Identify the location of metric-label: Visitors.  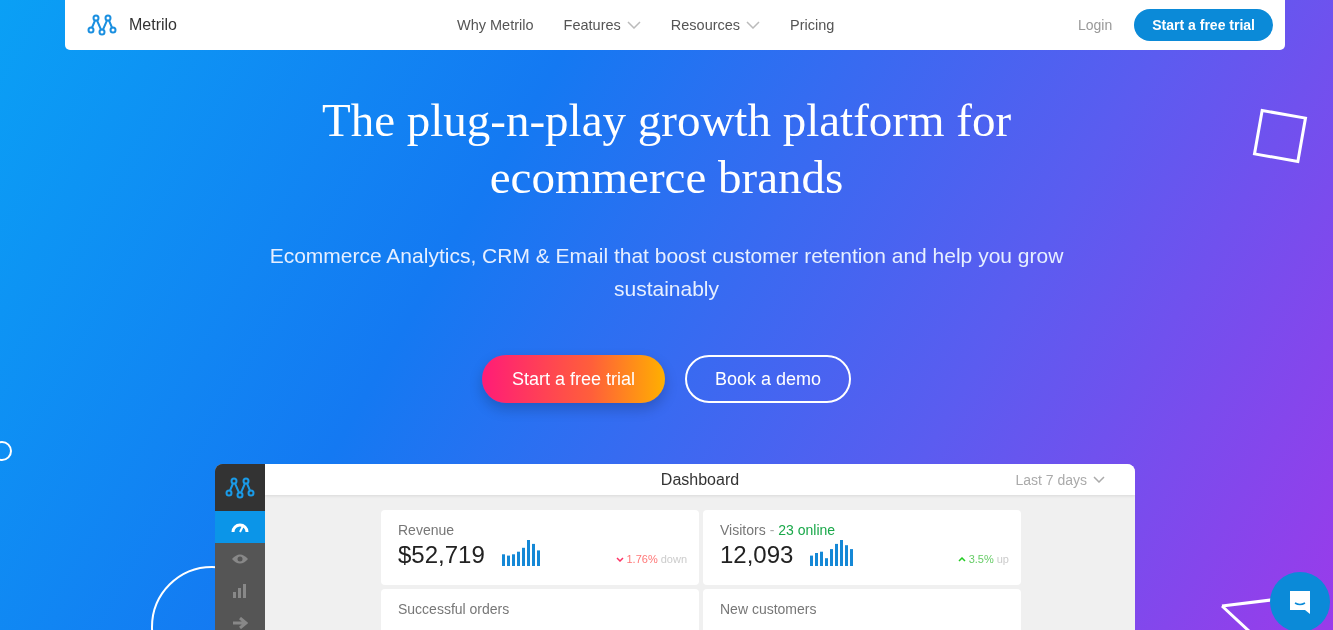
(743, 530).